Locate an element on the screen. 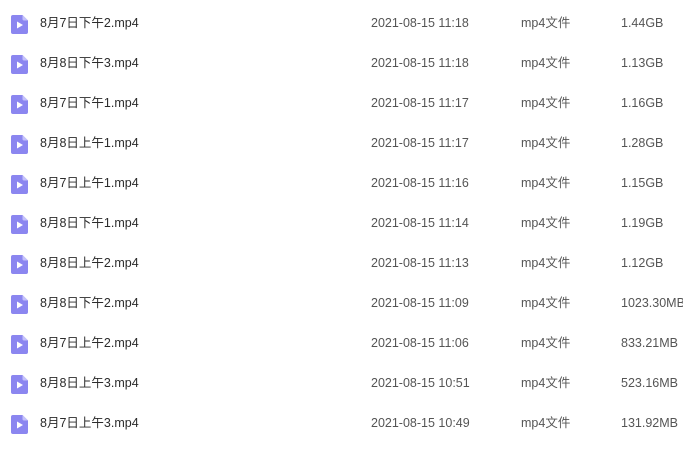 Image resolution: width=683 pixels, height=449 pixels. file-size: 1023.30MB is located at coordinates (652, 303).